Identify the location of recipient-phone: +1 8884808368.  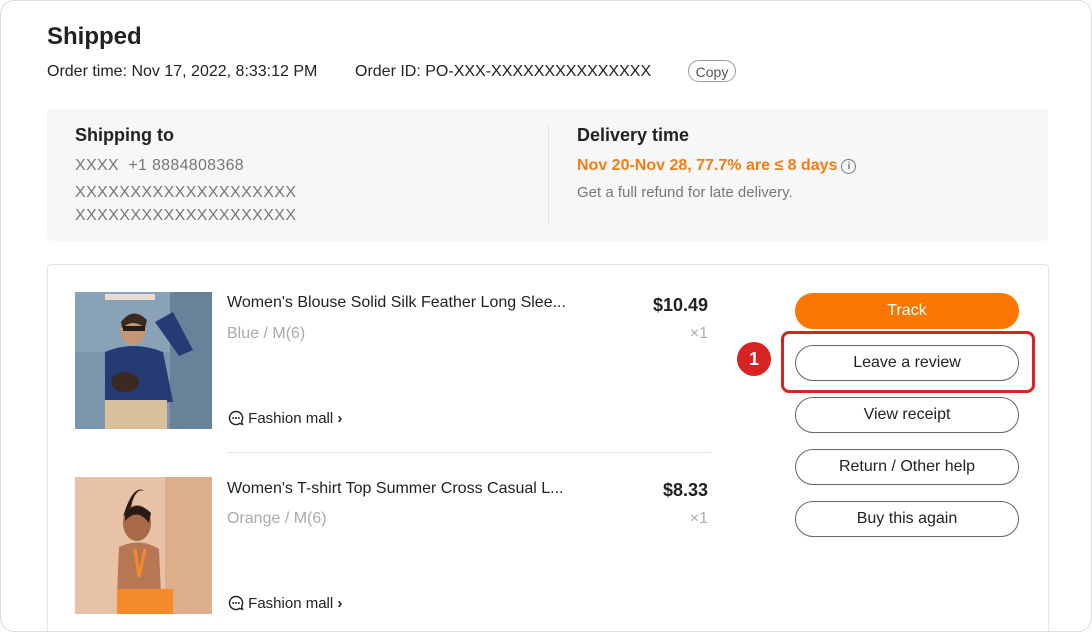
(186, 165).